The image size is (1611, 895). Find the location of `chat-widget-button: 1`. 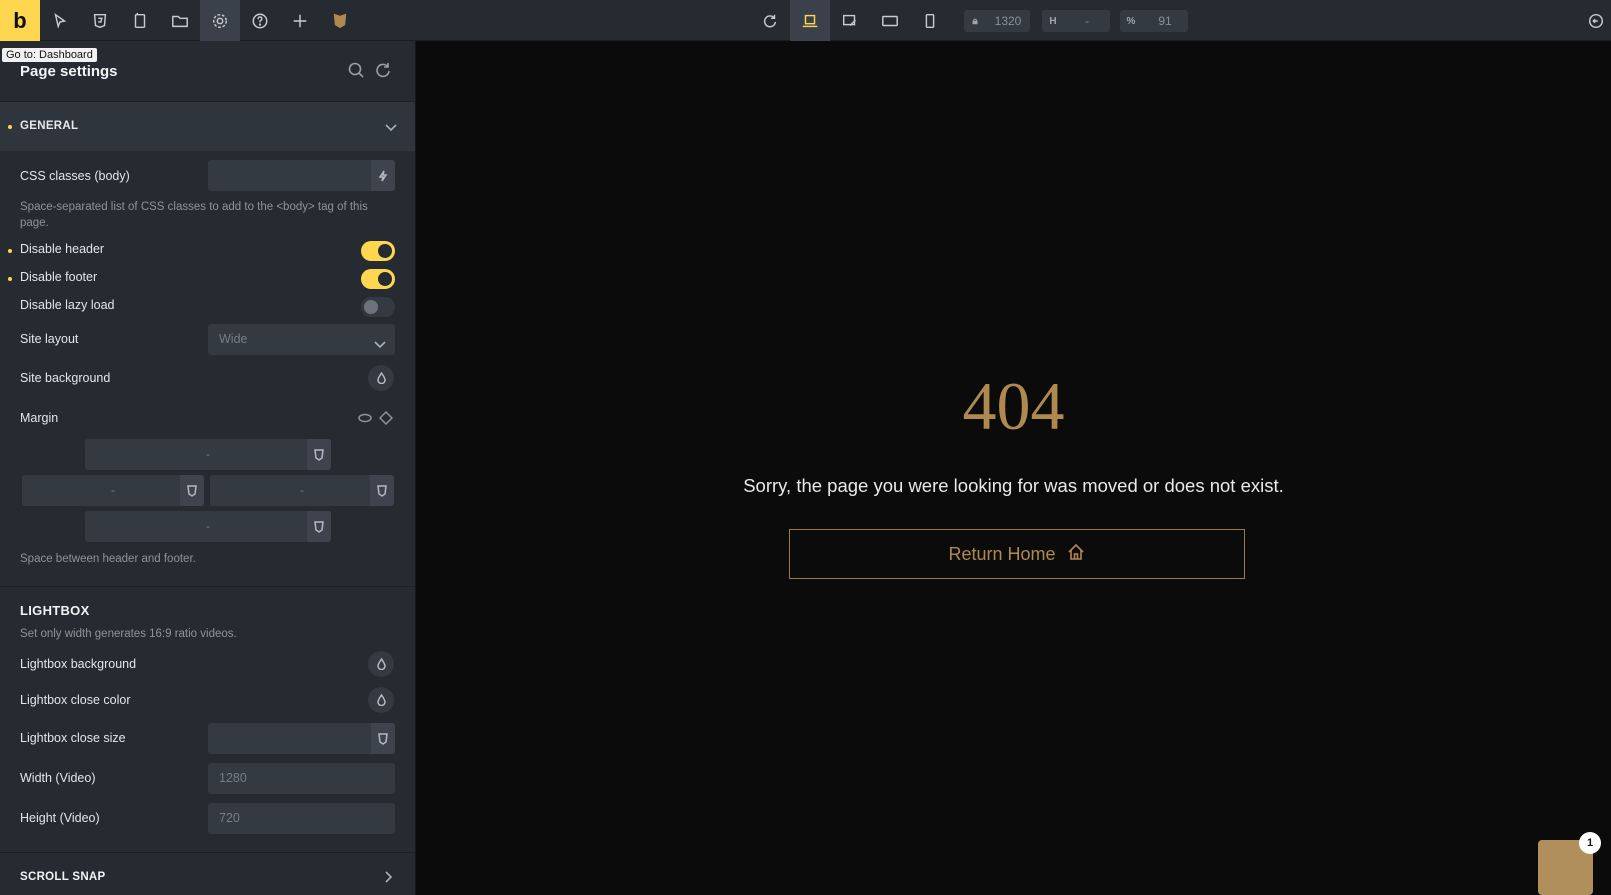

chat-widget-button: 1 is located at coordinates (1569, 863).